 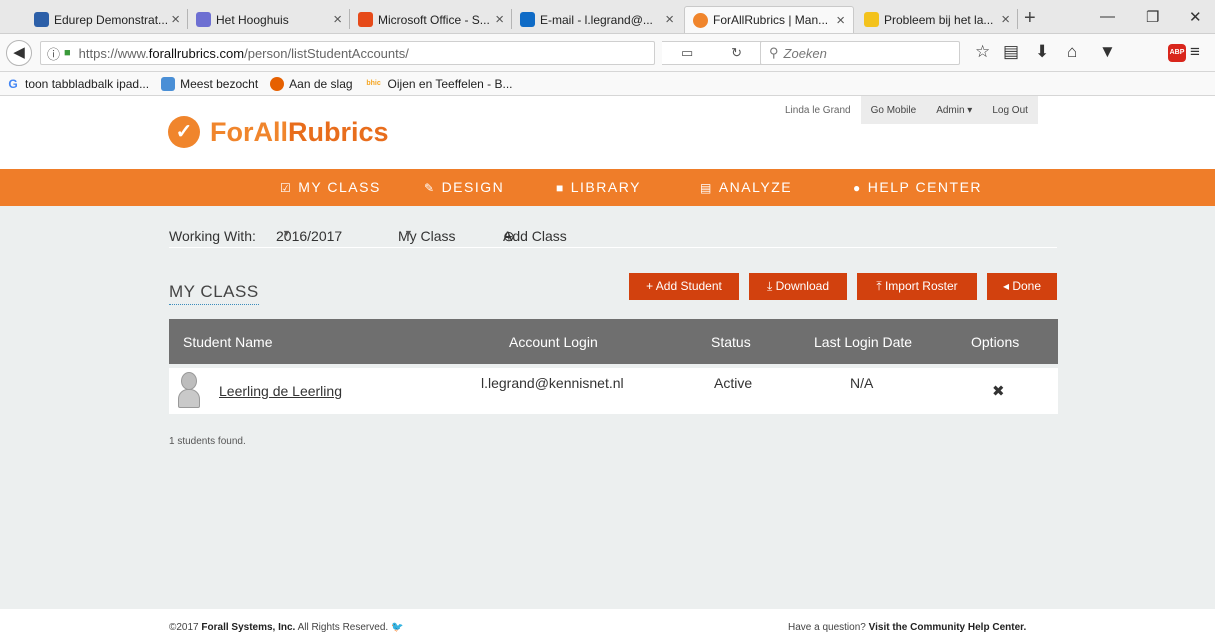 What do you see at coordinates (1010, 110) in the screenshot?
I see `log-out-button: Log Out` at bounding box center [1010, 110].